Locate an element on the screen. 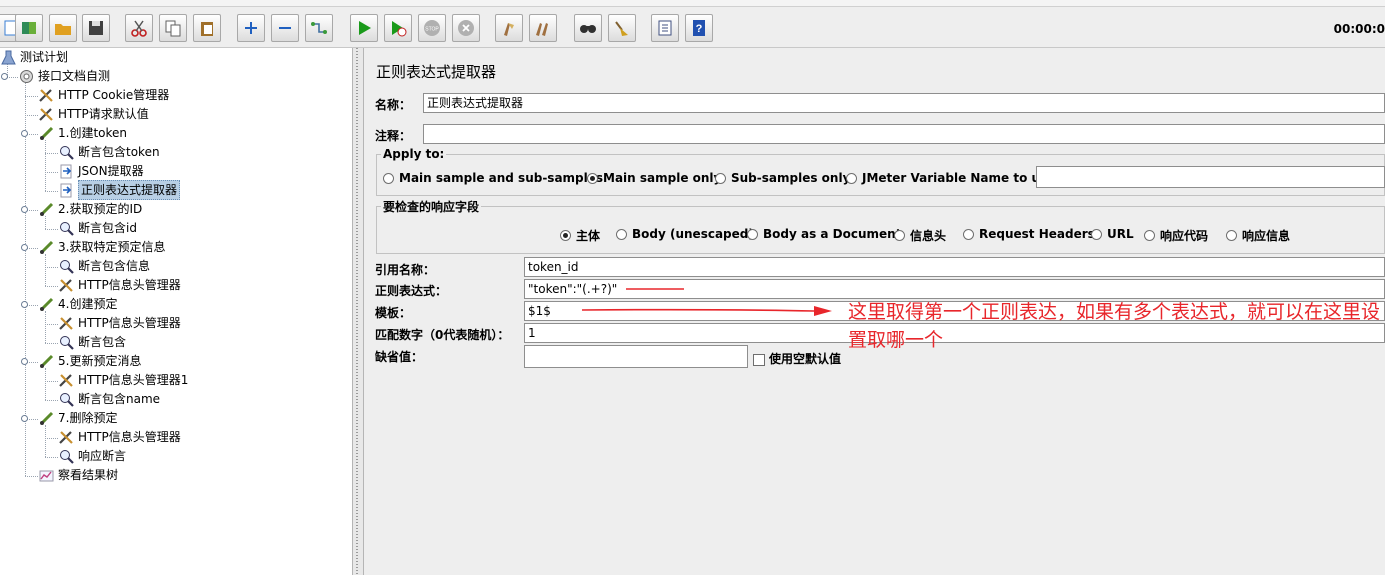  tree-node: 1.创建token is located at coordinates (82, 133).